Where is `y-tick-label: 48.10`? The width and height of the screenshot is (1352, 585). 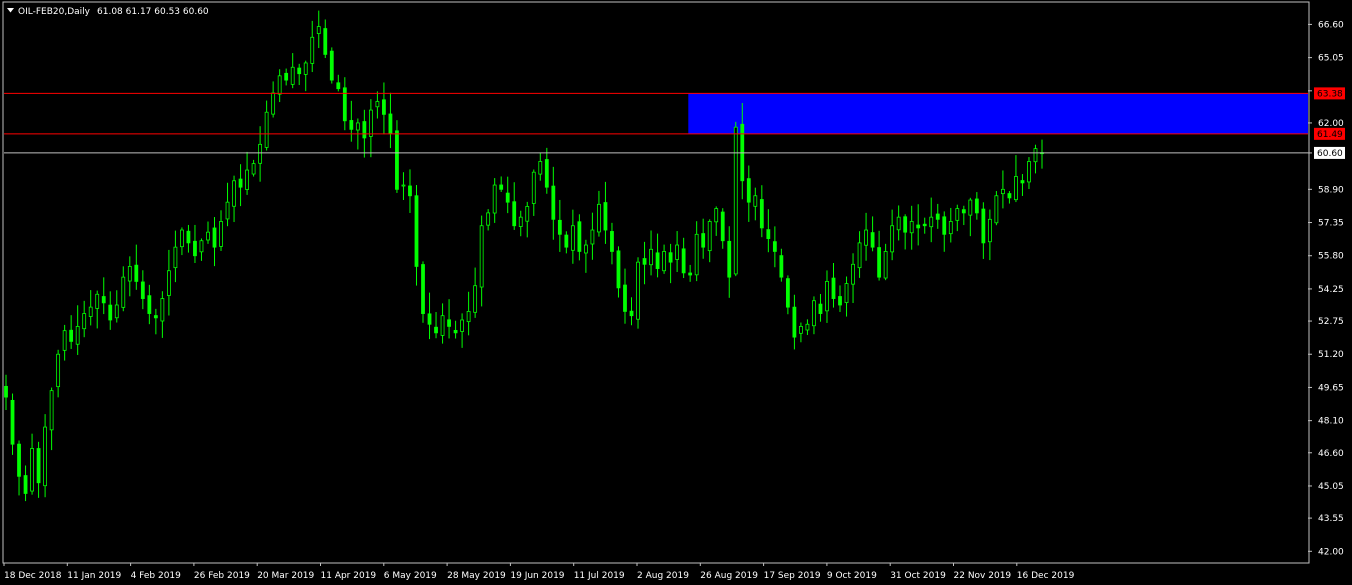
y-tick-label: 48.10 is located at coordinates (1331, 422).